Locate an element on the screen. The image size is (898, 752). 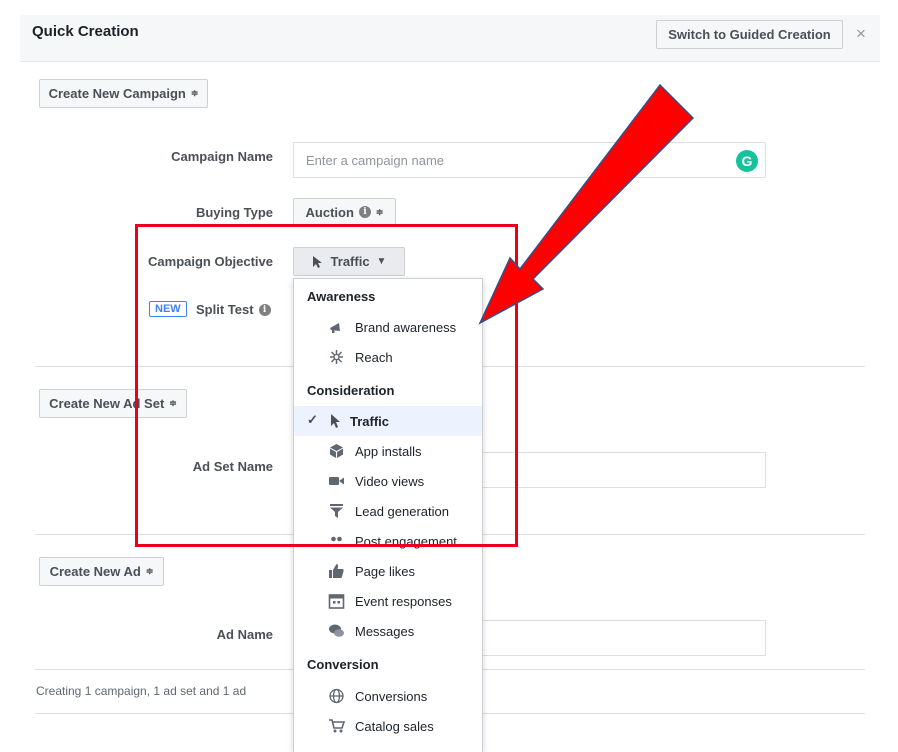
create-new-campaign-label: Create New Campaign is located at coordinates (117, 93).